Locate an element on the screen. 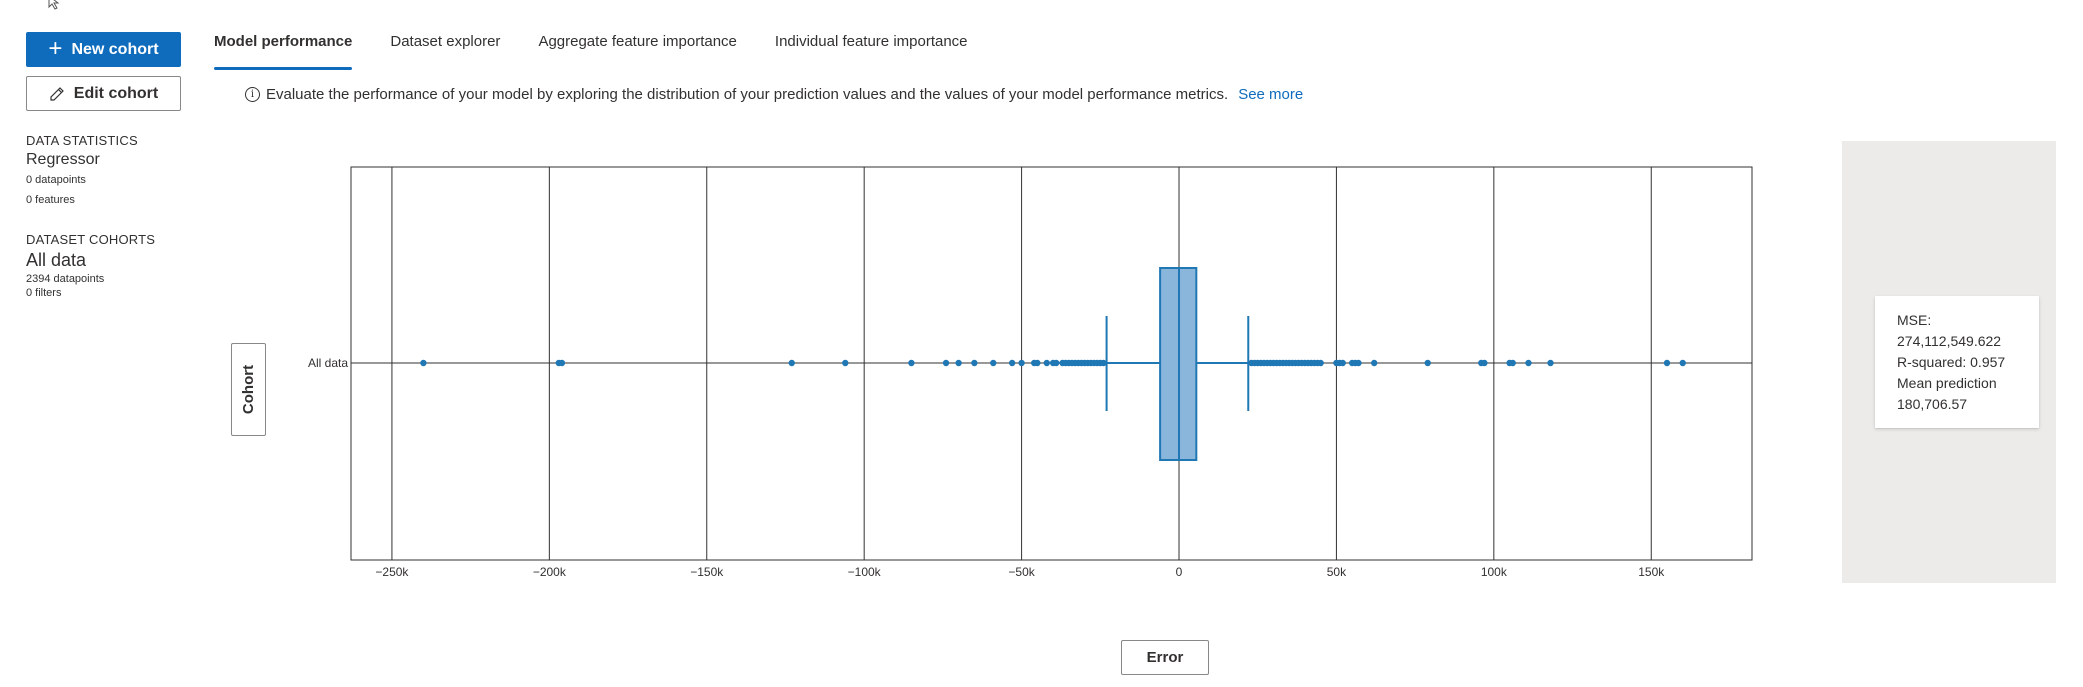  x-tick-label: 50k is located at coordinates (1337, 572).